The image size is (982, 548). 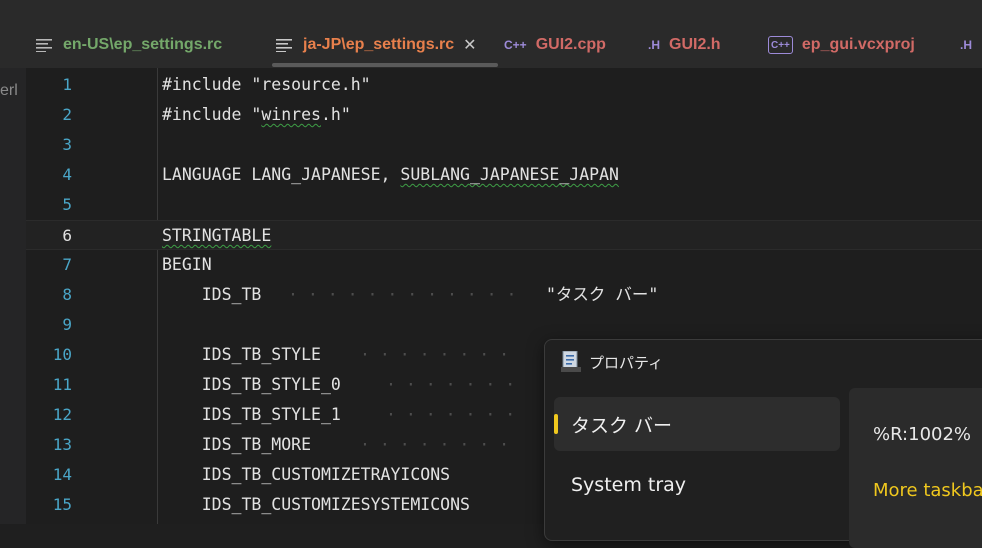 I want to click on tab-ep-gui-vcxproj: C++ ep_gui.vcxproj, so click(x=841, y=45).